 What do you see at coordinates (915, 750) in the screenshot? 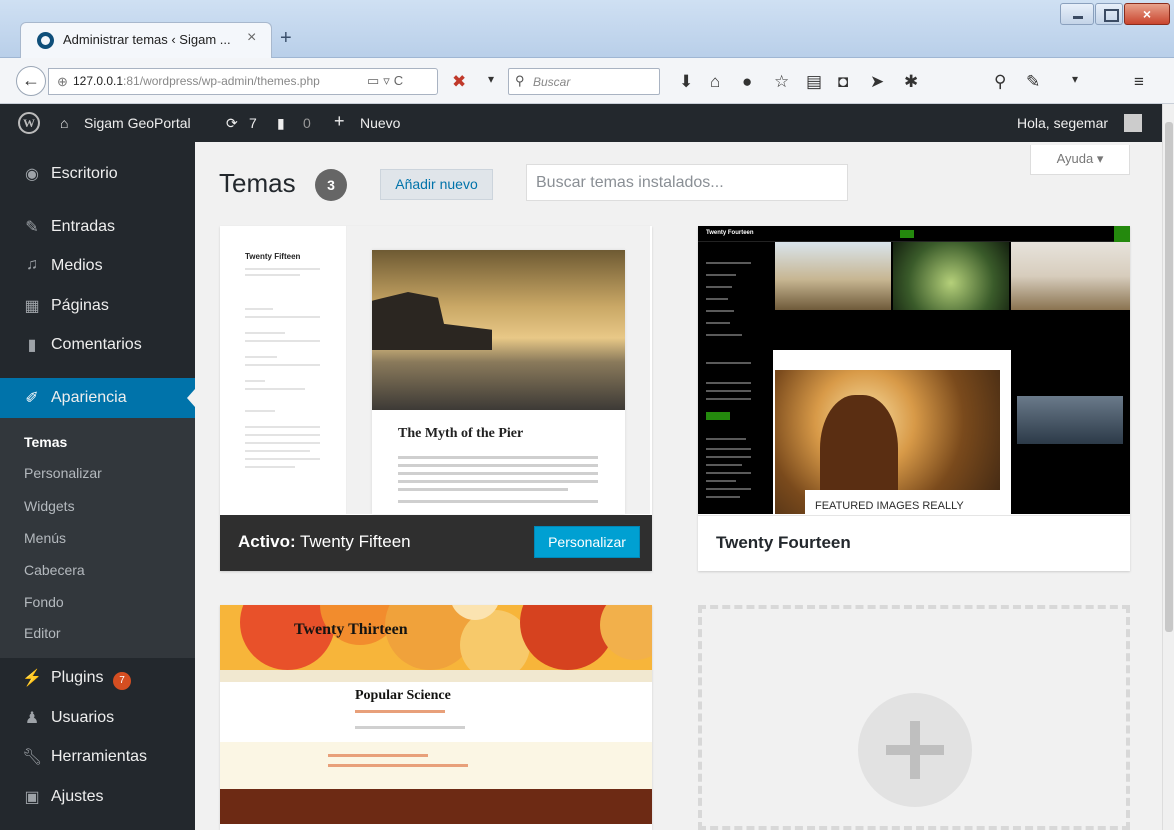
I see `plus-icon` at bounding box center [915, 750].